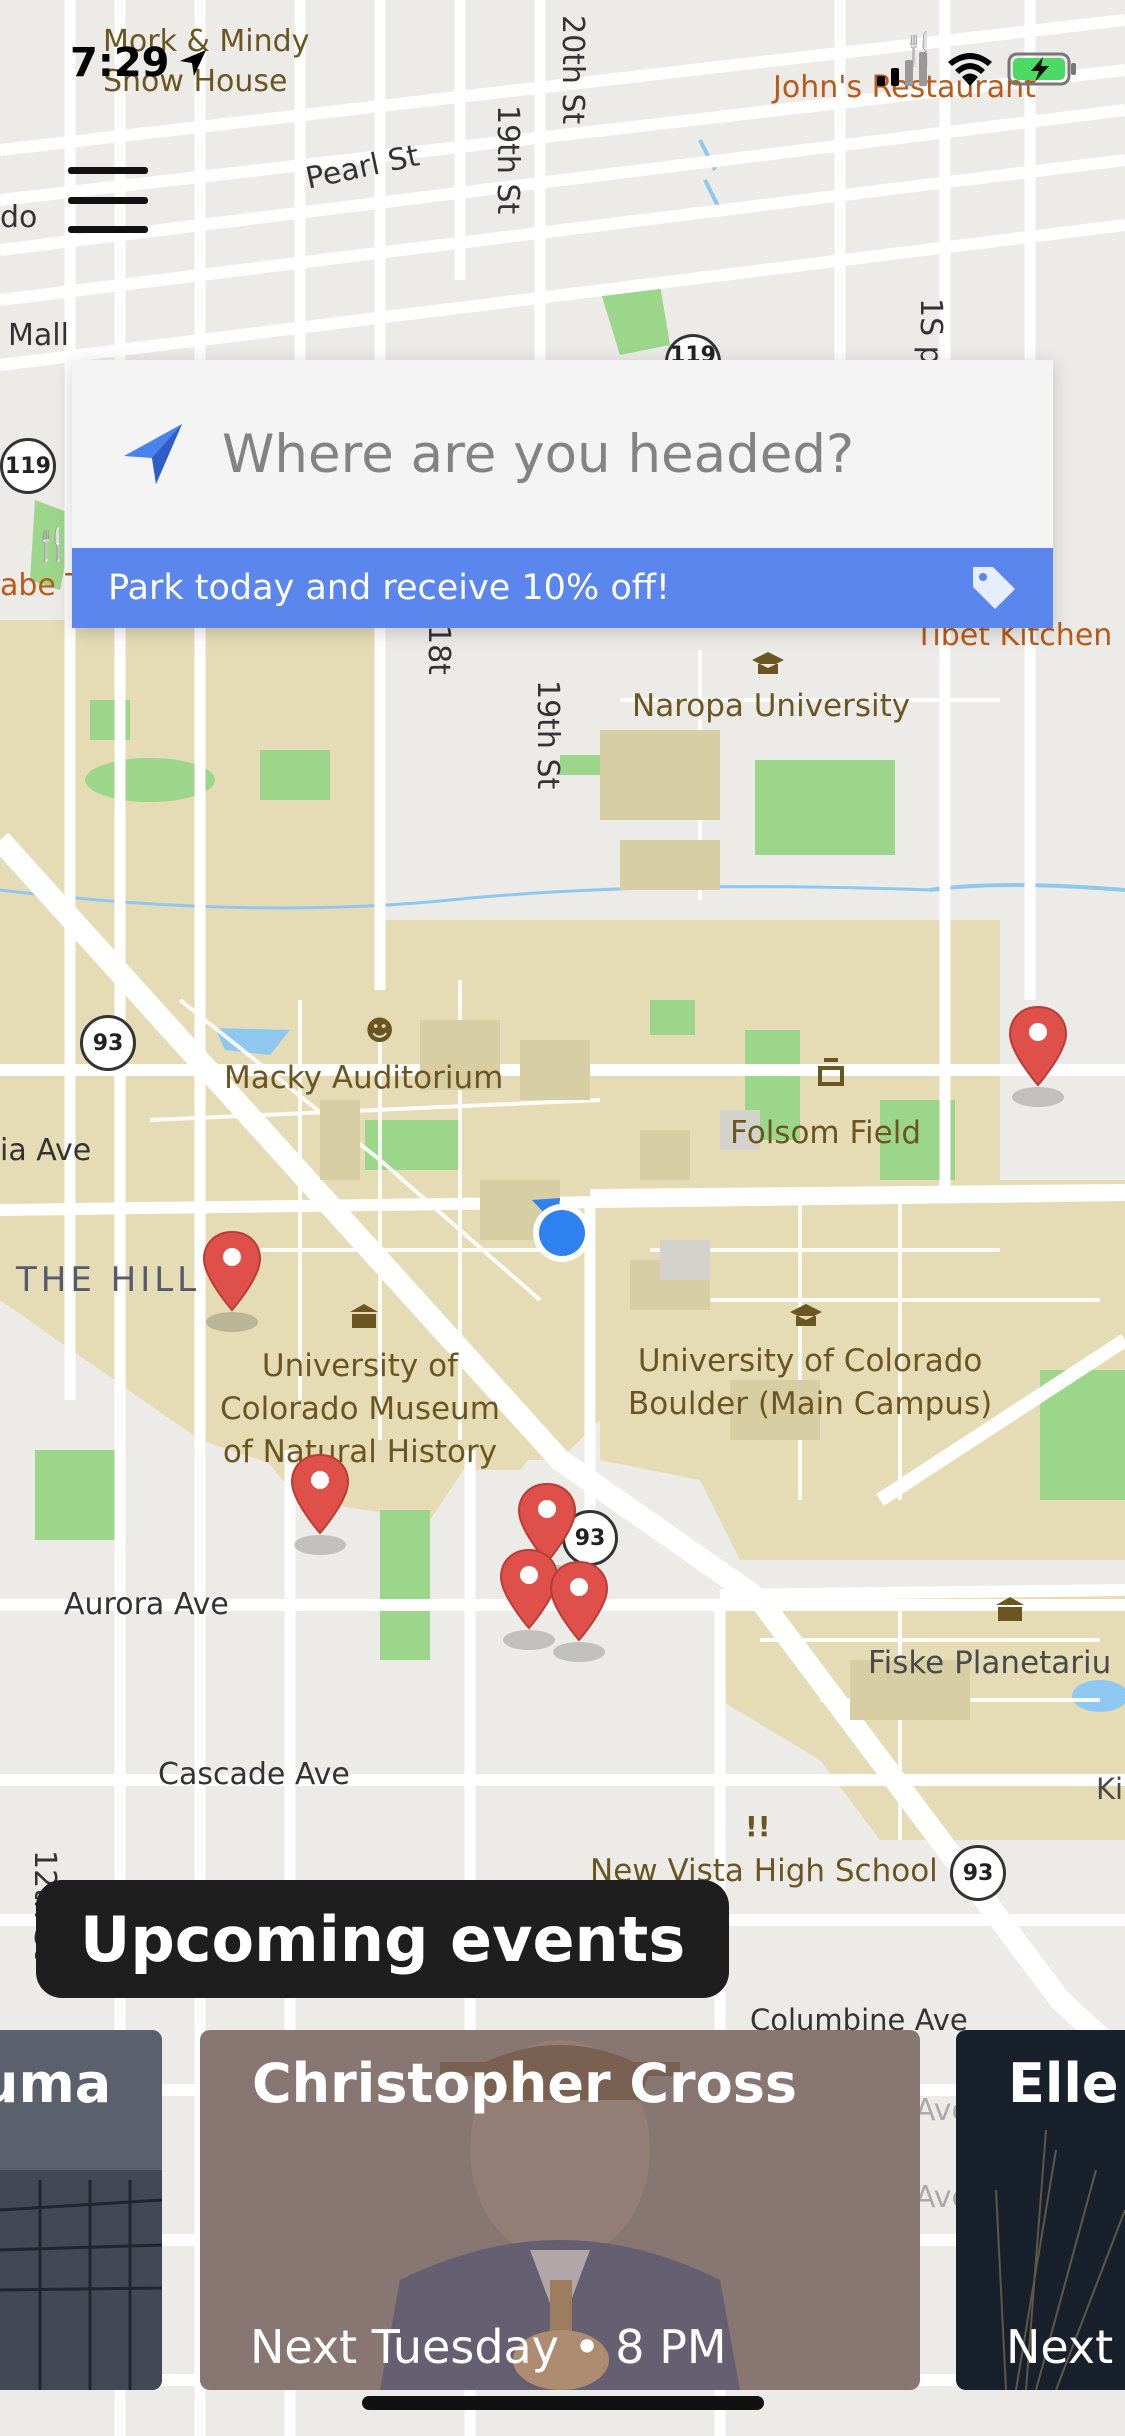 The image size is (1125, 2436). Describe the element at coordinates (562, 70) in the screenshot. I see `status-bar: 7:29` at that location.